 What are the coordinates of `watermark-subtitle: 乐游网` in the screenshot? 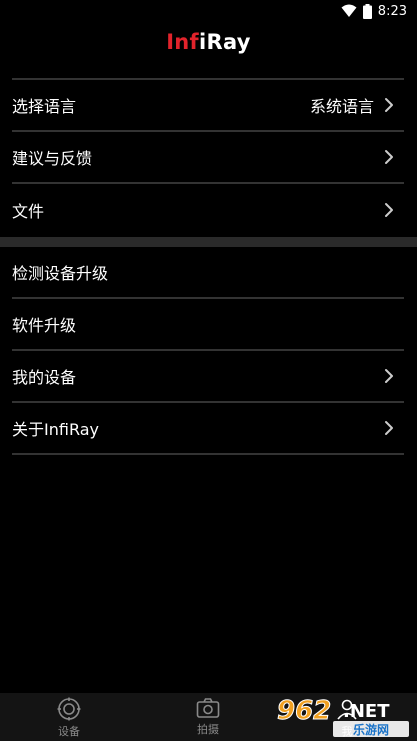 It's located at (371, 729).